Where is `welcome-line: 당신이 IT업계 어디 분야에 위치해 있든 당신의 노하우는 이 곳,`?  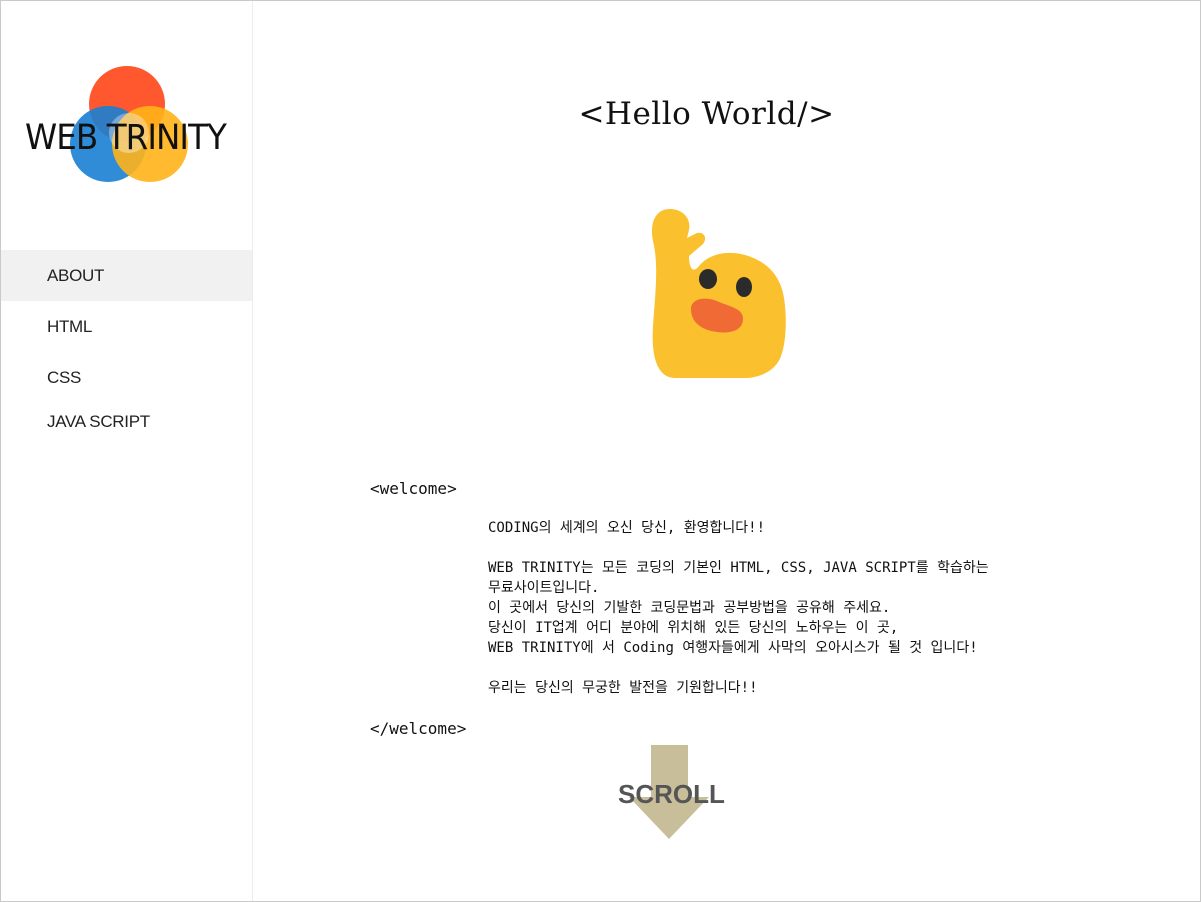
welcome-line: 당신이 IT업계 어디 분야에 위치해 있든 당신의 노하우는 이 곳, is located at coordinates (693, 628).